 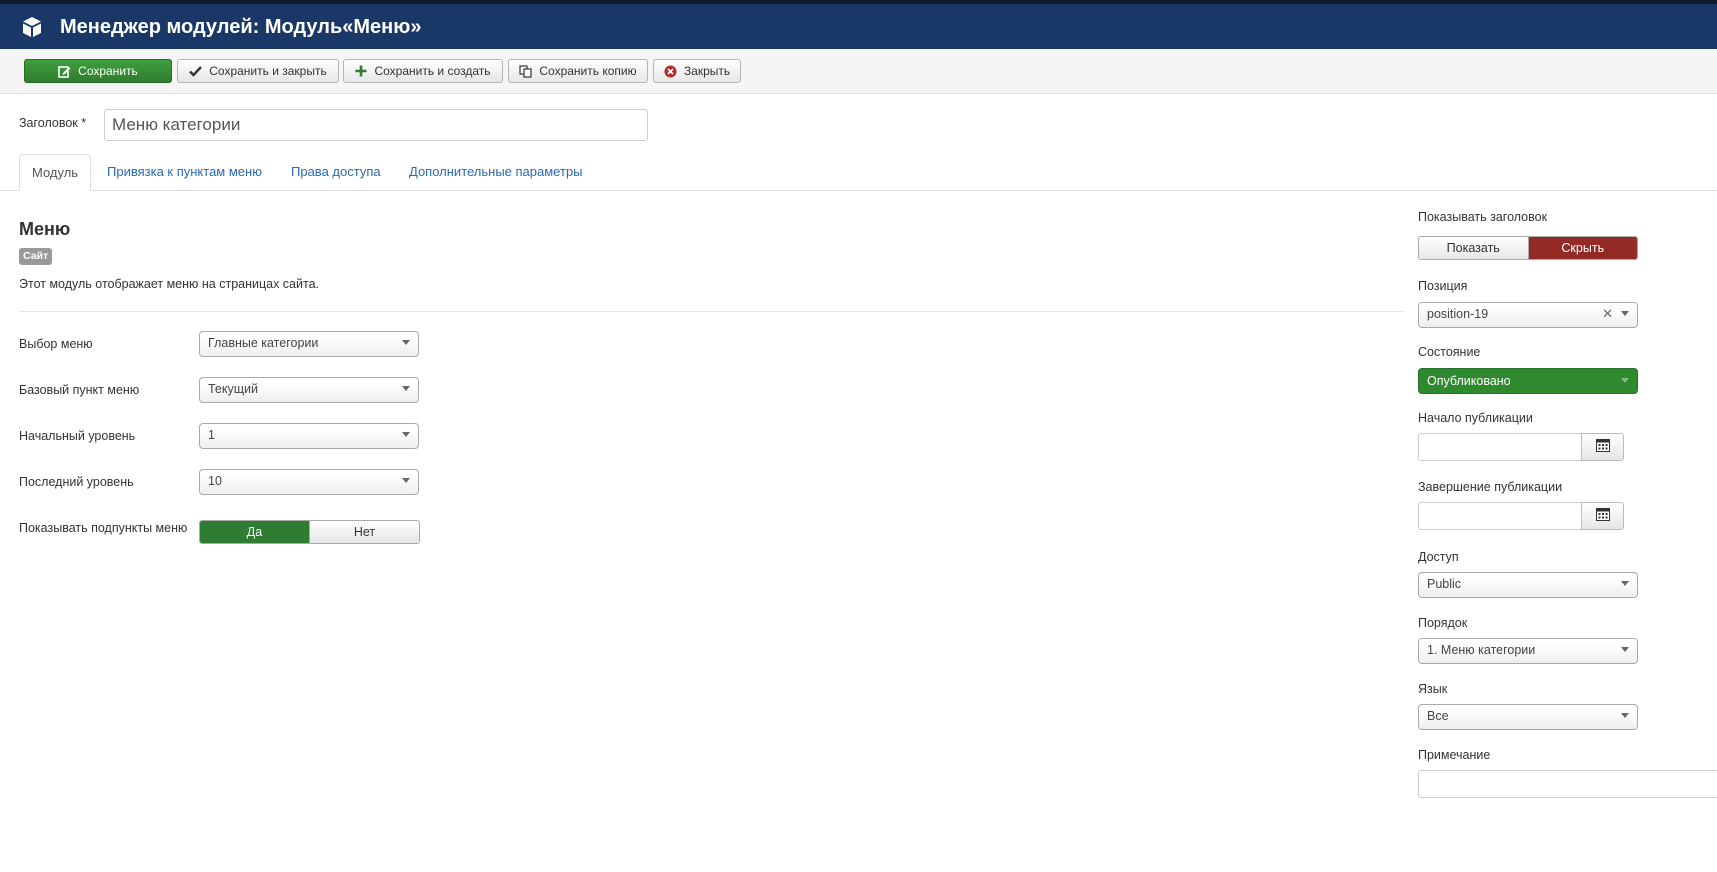 I want to click on menu-select-label: Выбор меню, so click(x=56, y=344).